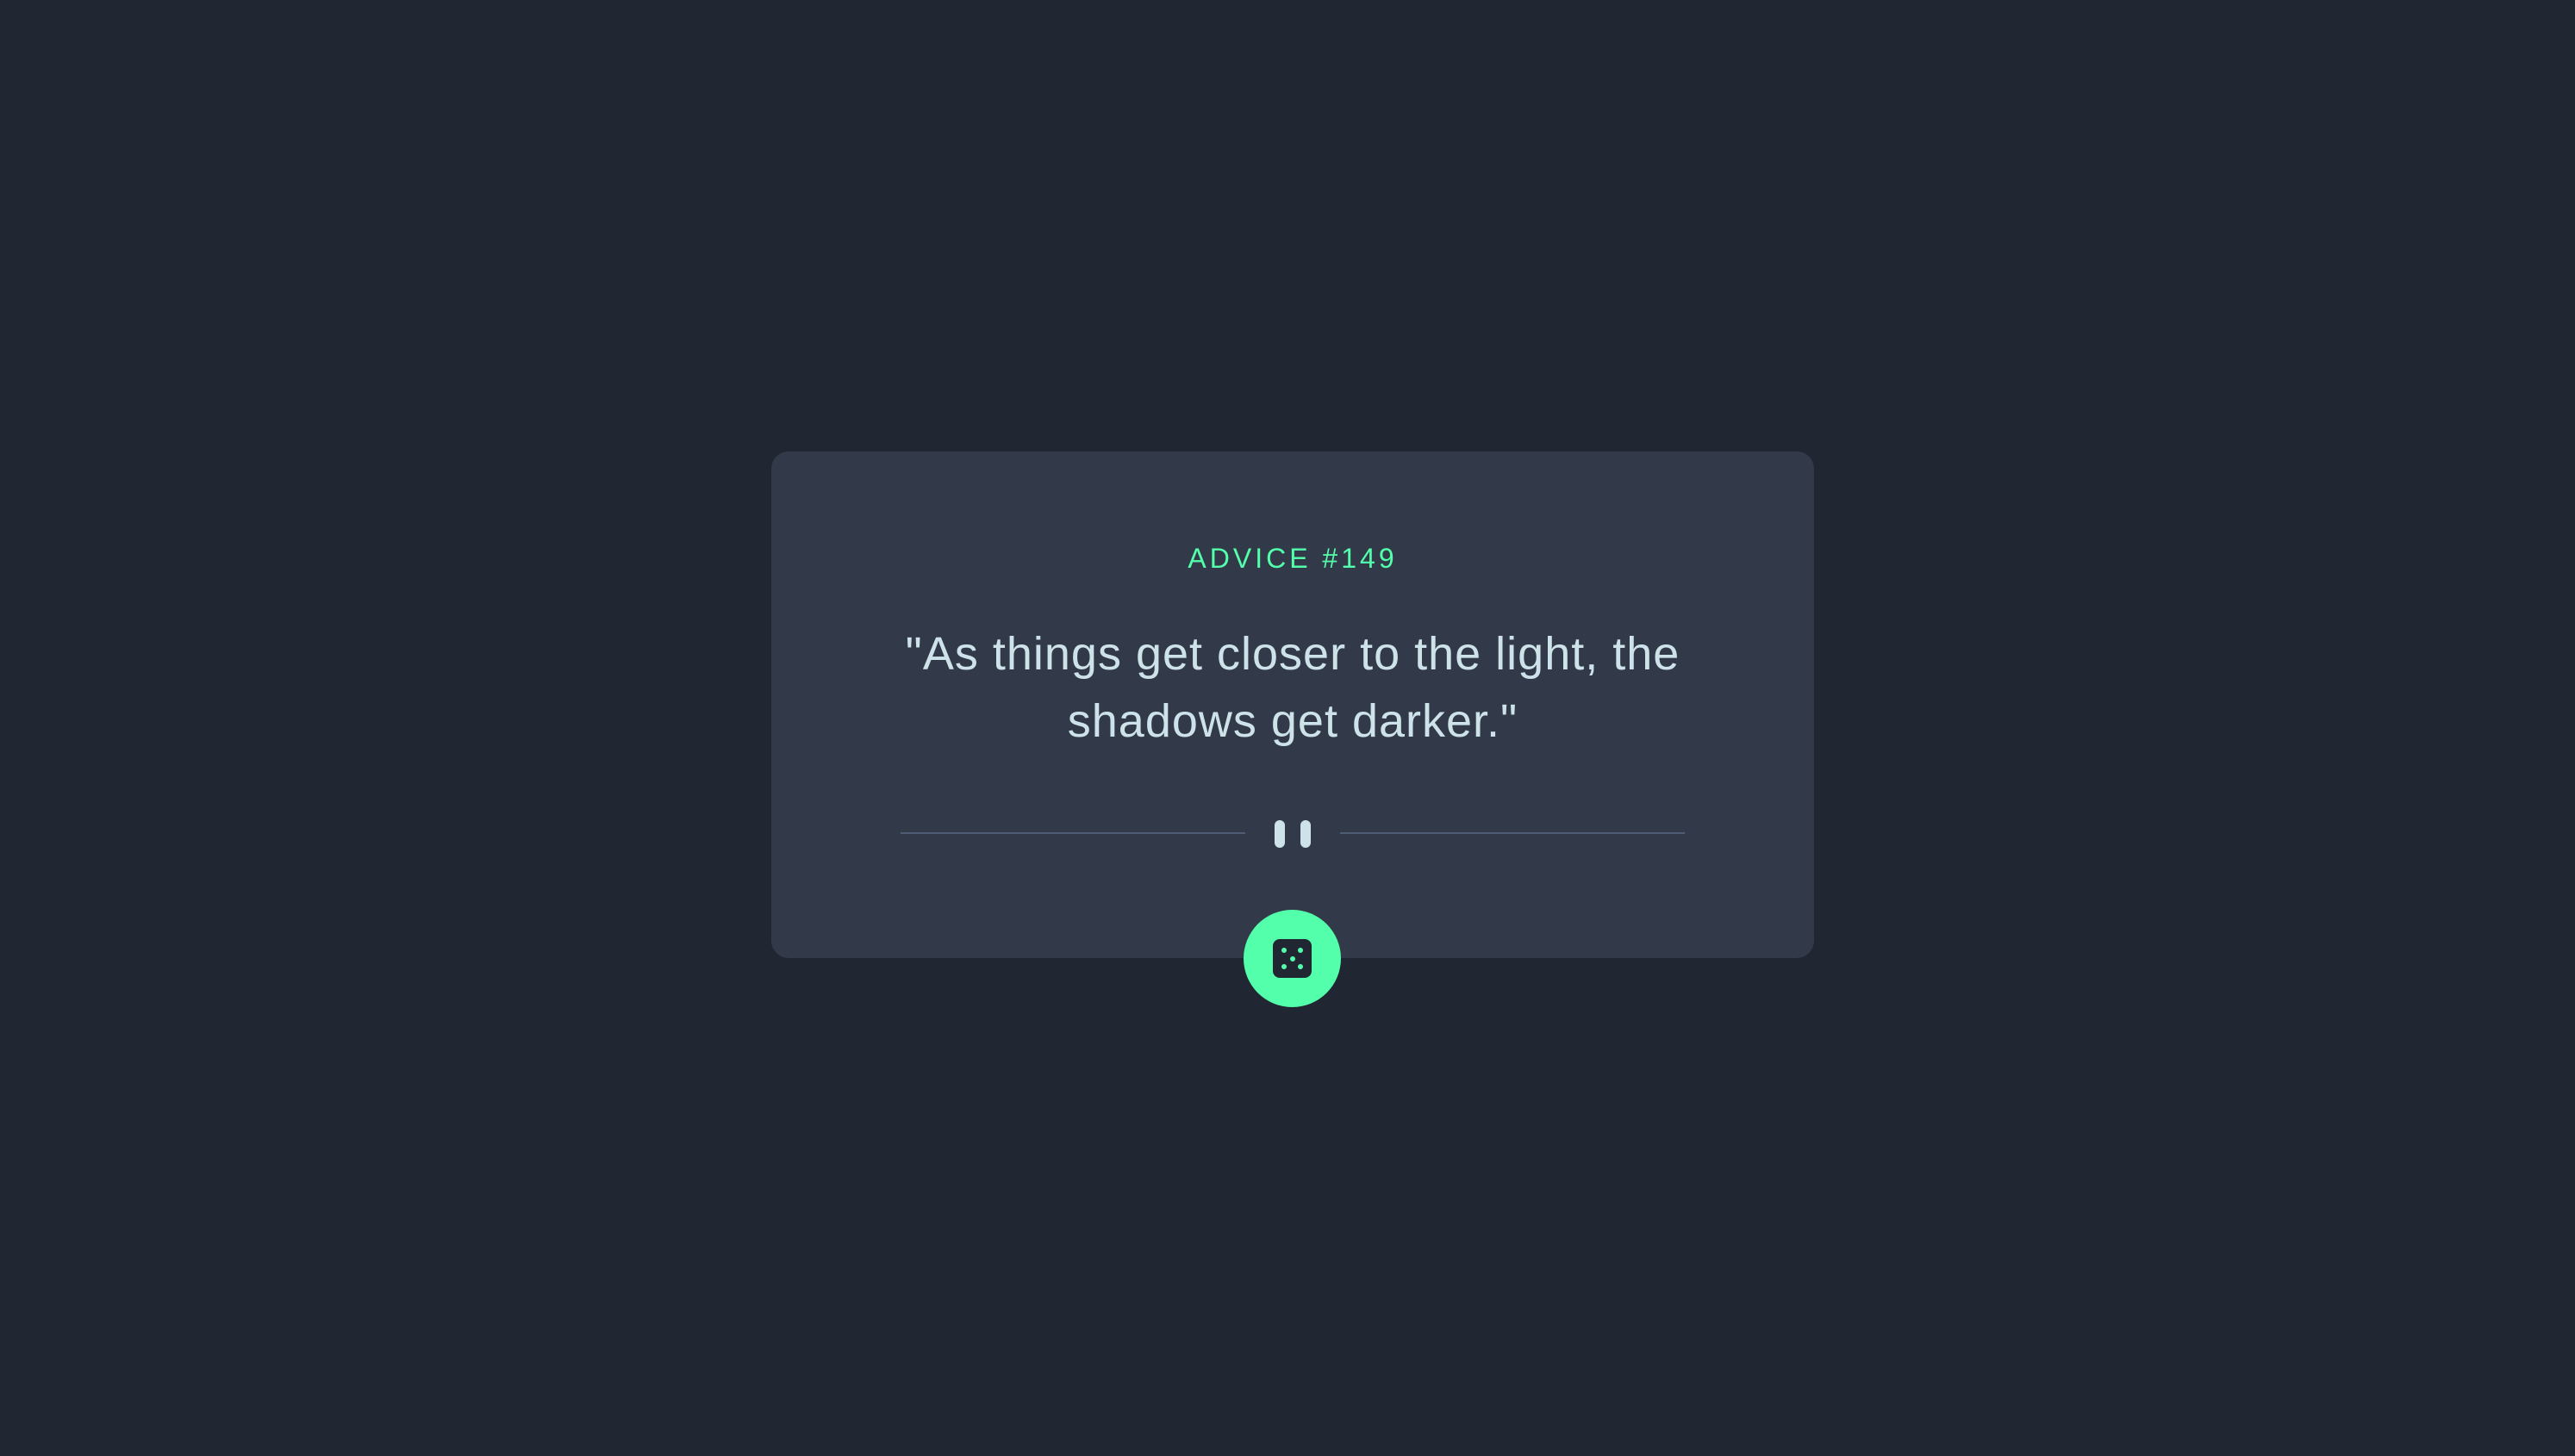 This screenshot has width=2575, height=1456. I want to click on divider-line-right, so click(1512, 833).